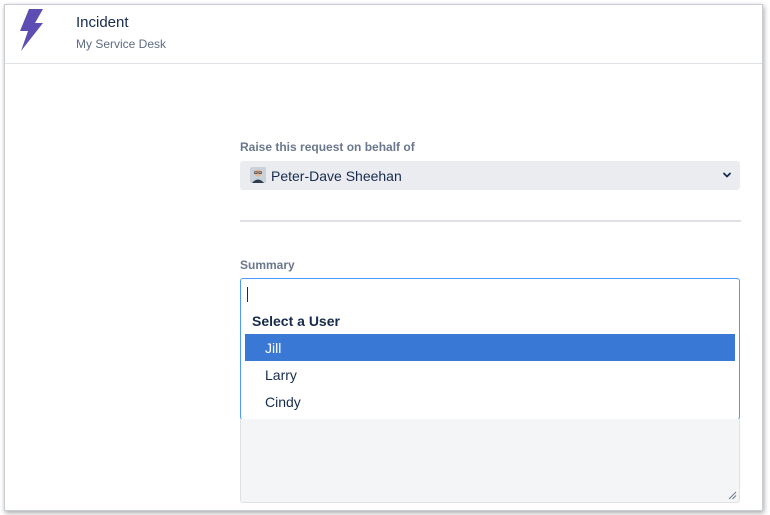  What do you see at coordinates (732, 495) in the screenshot?
I see `resize-handle-icon` at bounding box center [732, 495].